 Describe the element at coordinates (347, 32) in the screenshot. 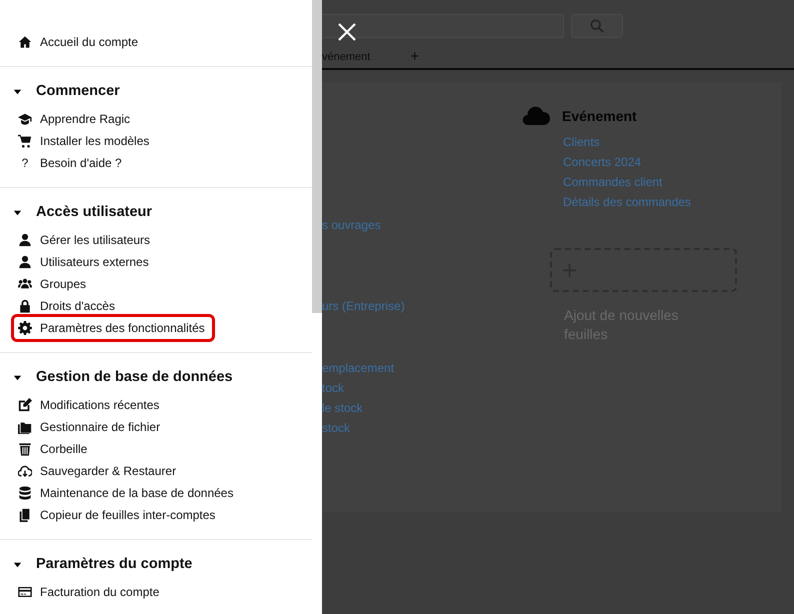

I see `close-button` at that location.